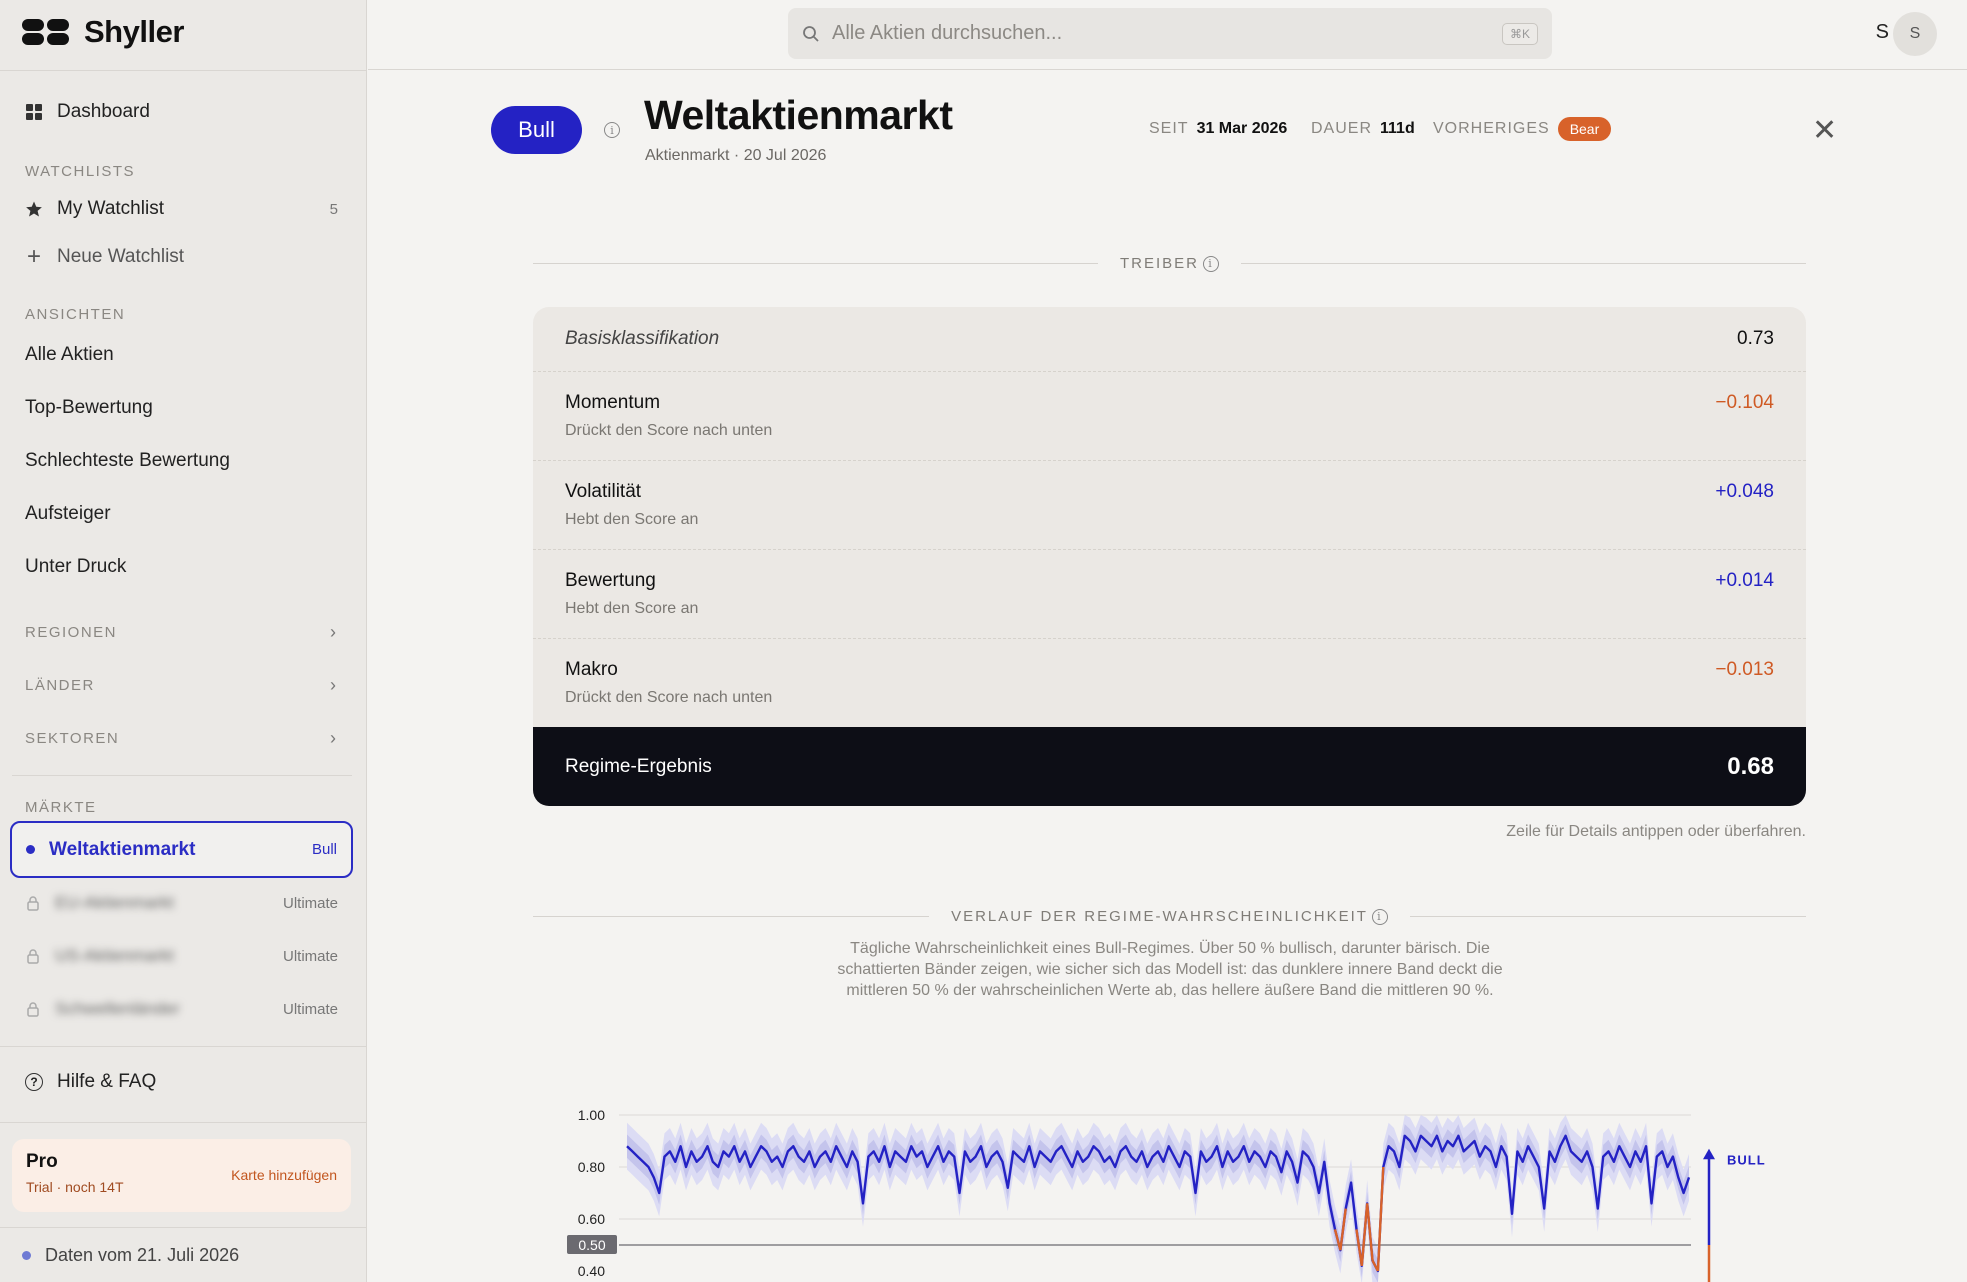 This screenshot has height=1282, width=1967. Describe the element at coordinates (180, 738) in the screenshot. I see `sidebar-group-sectors: SEKTOREN ›` at that location.